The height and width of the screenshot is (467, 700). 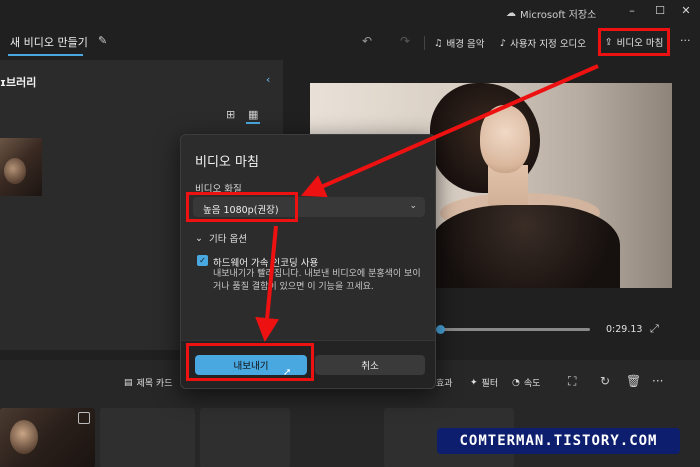 I want to click on editor-toolbar: 새 비디오 만들기 ✎ ↶ ↷ ♫ 배경 음악 ♪ 사용자 지정 오디오, so click(x=350, y=42).